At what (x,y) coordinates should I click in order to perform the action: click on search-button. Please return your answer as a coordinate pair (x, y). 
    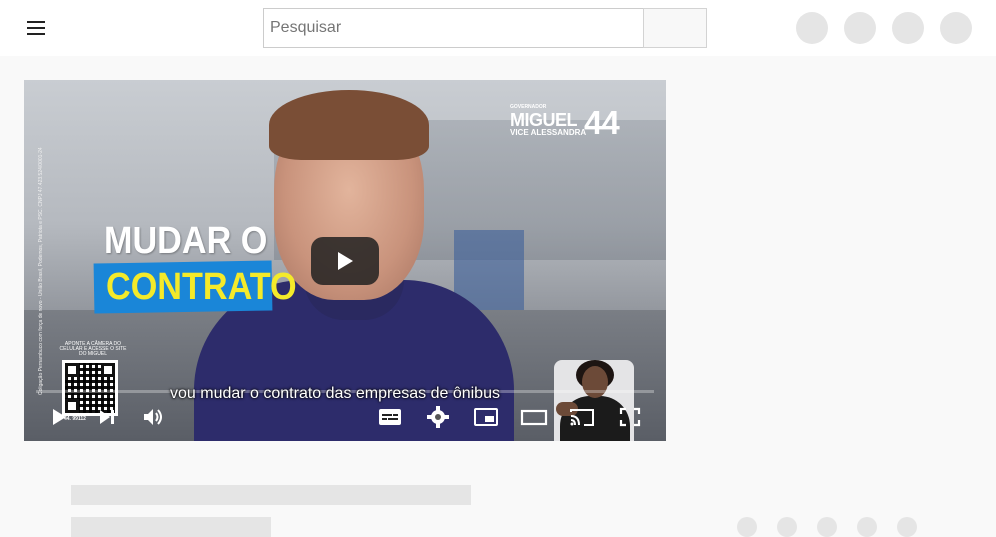
    Looking at the image, I should click on (675, 28).